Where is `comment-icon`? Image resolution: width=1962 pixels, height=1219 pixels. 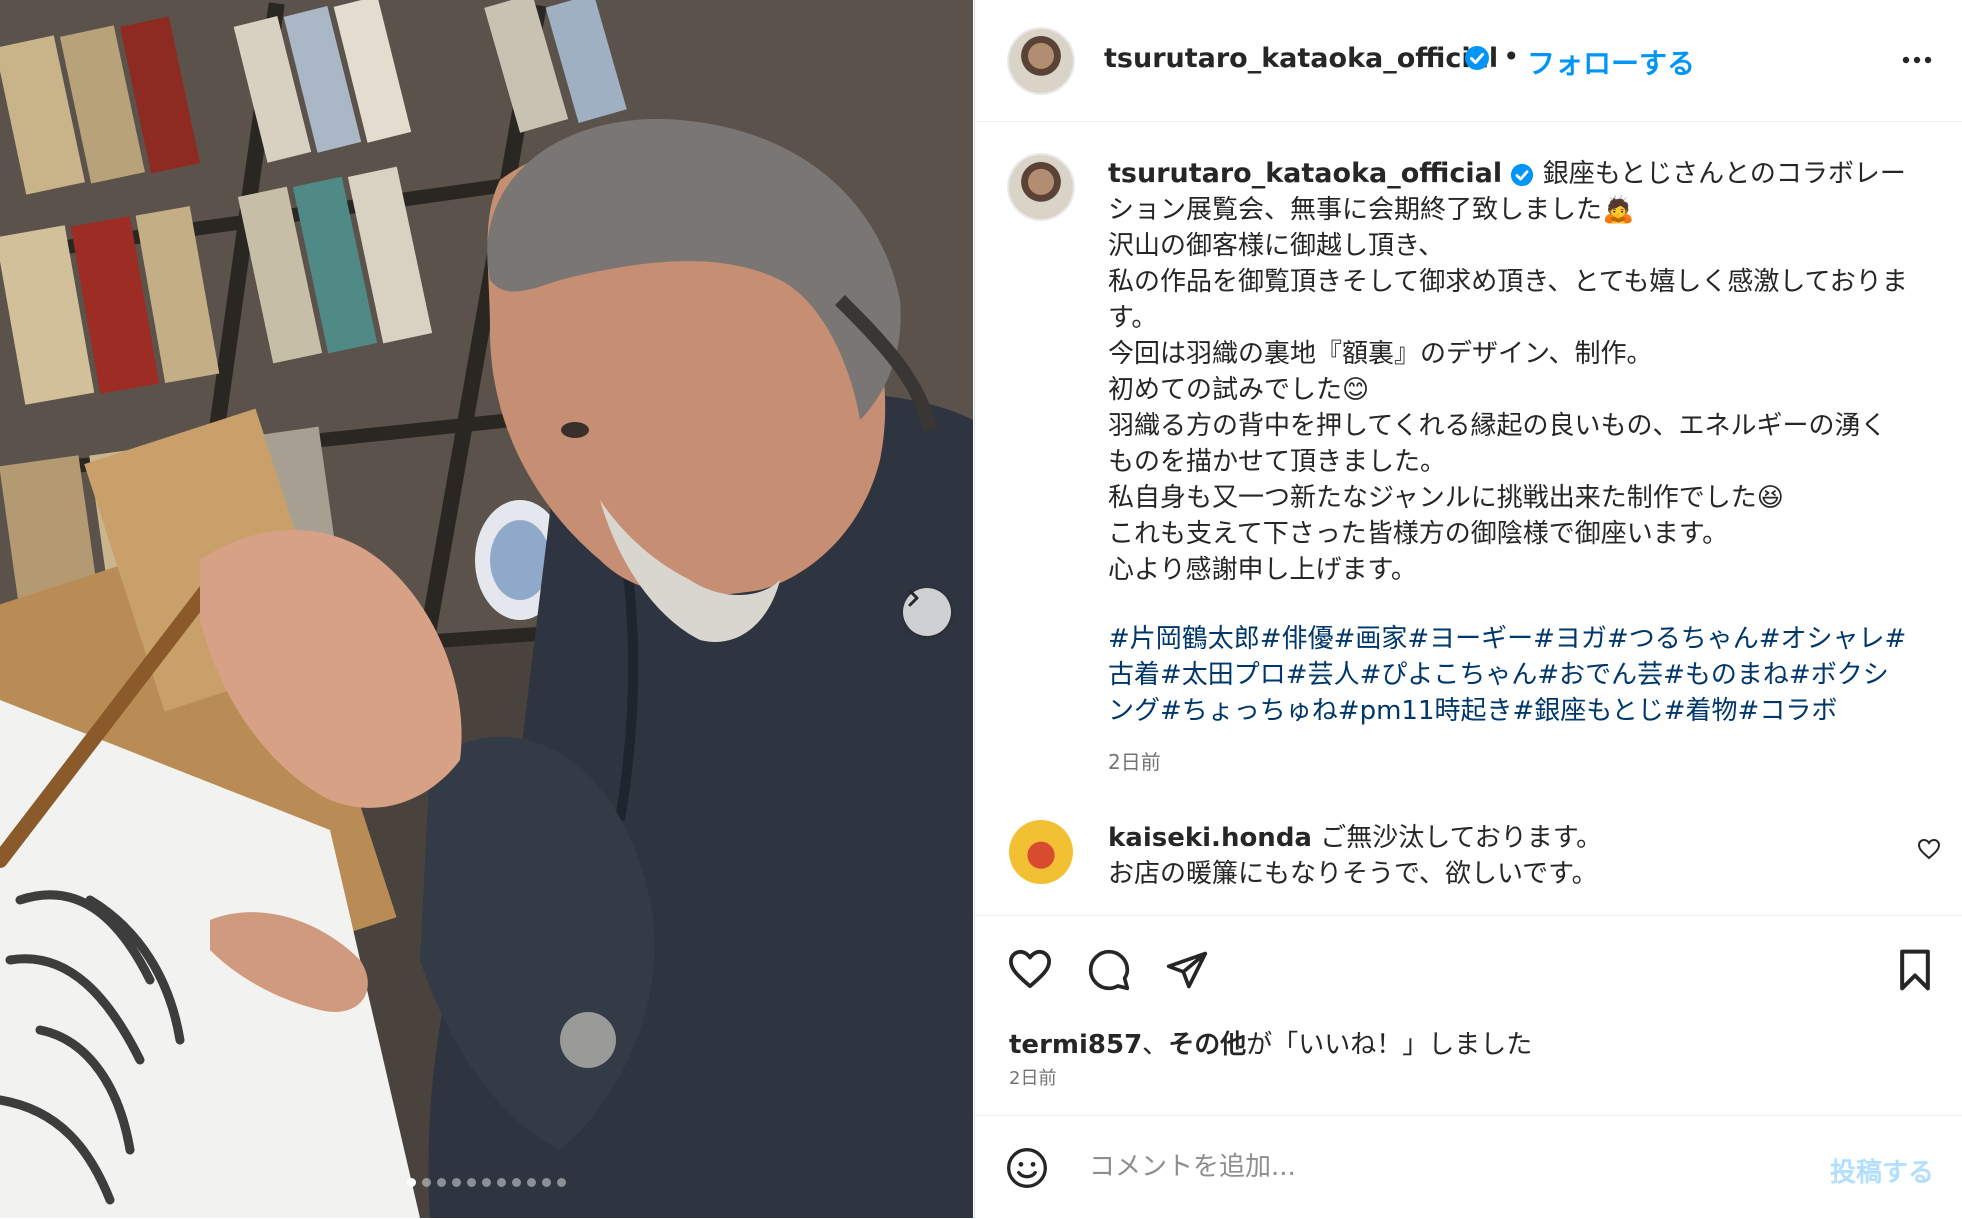
comment-icon is located at coordinates (1109, 970).